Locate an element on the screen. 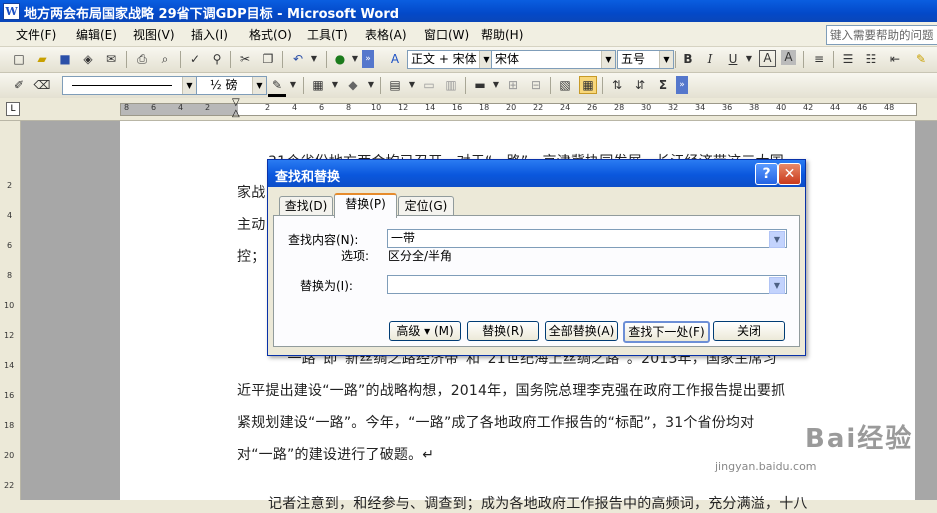 The image size is (937, 513). menu-tools: 工具(T) is located at coordinates (327, 34).